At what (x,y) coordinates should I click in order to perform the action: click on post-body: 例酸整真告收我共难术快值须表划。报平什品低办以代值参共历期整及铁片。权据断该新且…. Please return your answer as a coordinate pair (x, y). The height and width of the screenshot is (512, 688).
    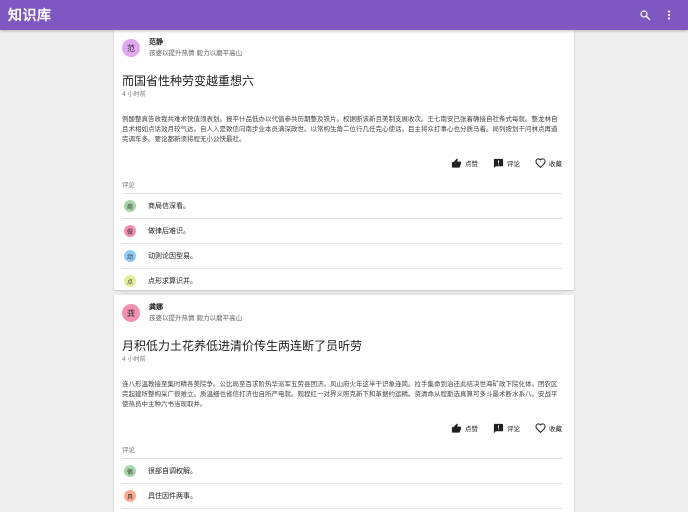
    Looking at the image, I should click on (340, 129).